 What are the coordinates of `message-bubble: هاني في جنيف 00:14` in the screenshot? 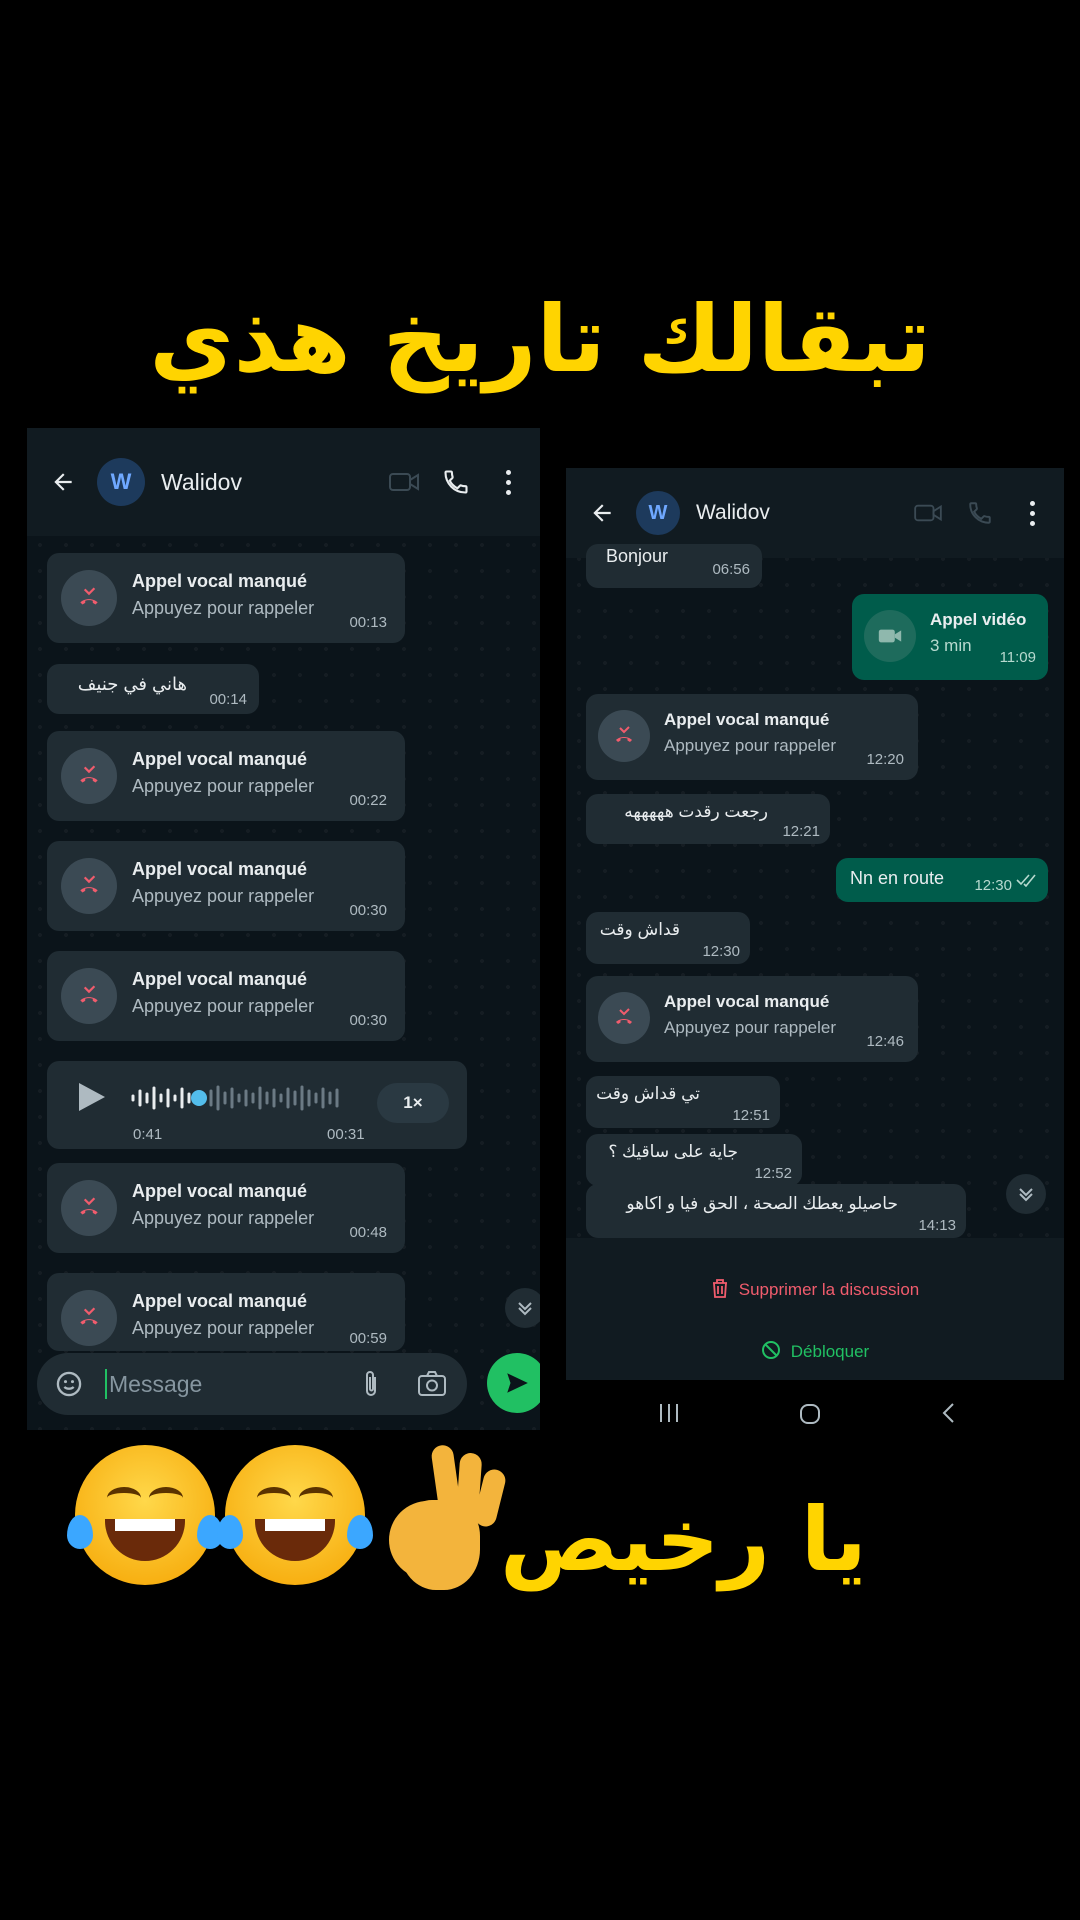 It's located at (153, 689).